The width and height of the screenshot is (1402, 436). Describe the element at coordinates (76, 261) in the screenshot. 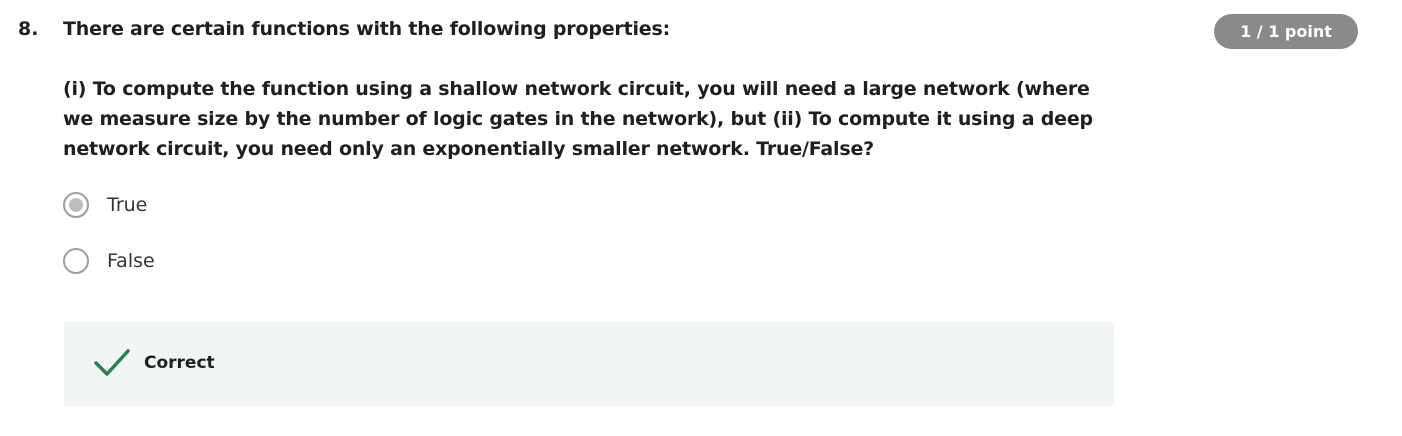

I see `radio-button` at that location.